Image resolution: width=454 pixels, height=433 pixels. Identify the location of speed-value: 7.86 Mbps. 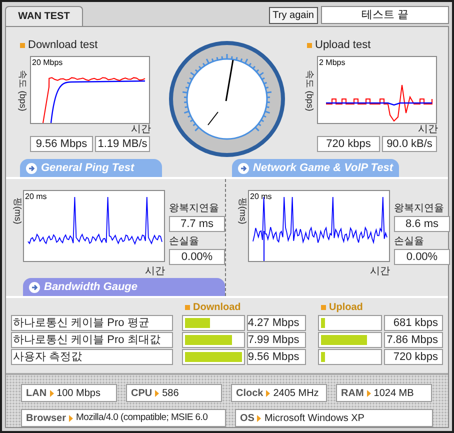
(413, 340).